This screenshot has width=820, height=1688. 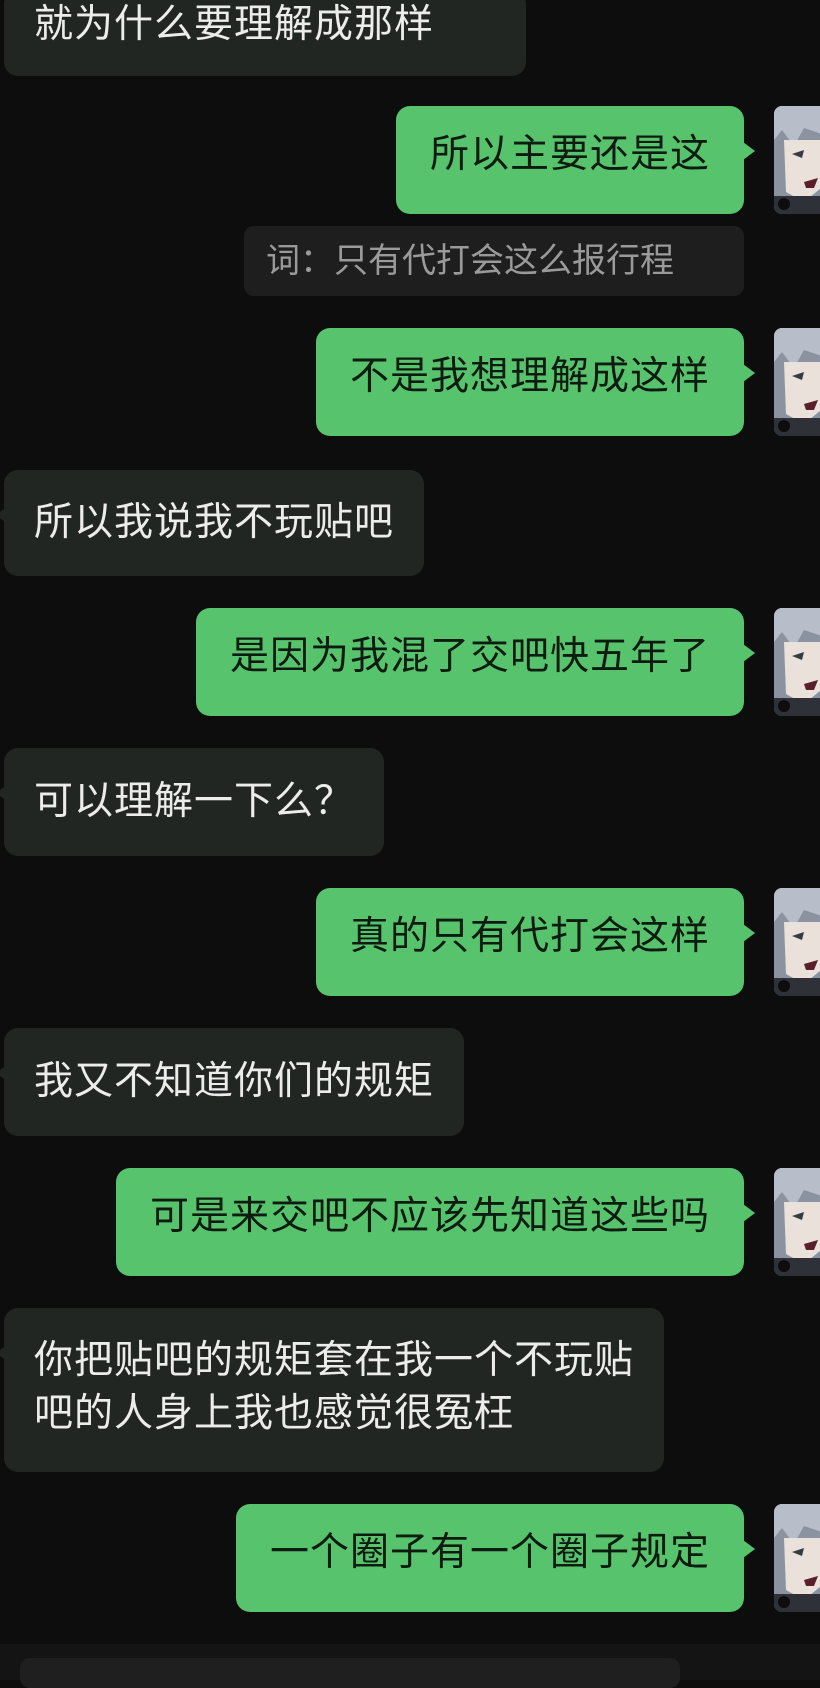 I want to click on message-bubble-outgoing: 可是来交吧不应该先知道这些吗, so click(x=435, y=1222).